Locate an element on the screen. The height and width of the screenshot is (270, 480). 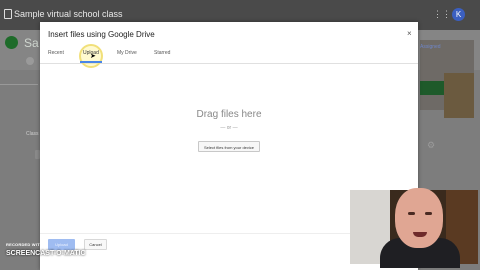
assign-button is located at coordinates (432, 88).